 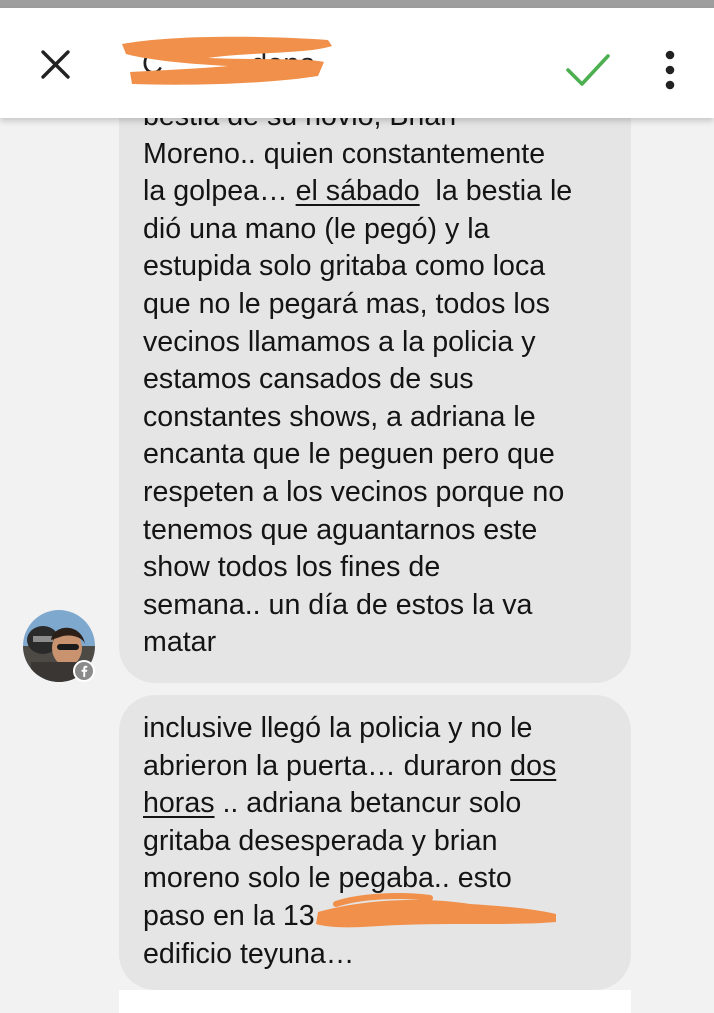 What do you see at coordinates (339, 416) in the screenshot?
I see `message-line: constantes shows, a adriana le` at bounding box center [339, 416].